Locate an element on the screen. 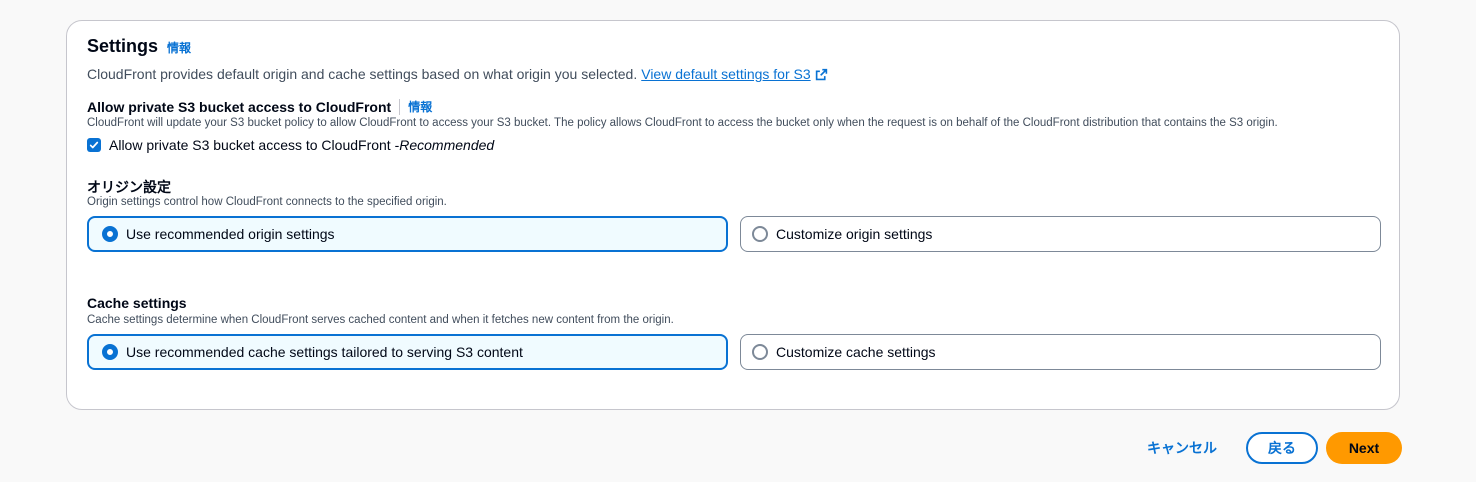 This screenshot has height=482, width=1476. back-button: 戻る is located at coordinates (1282, 448).